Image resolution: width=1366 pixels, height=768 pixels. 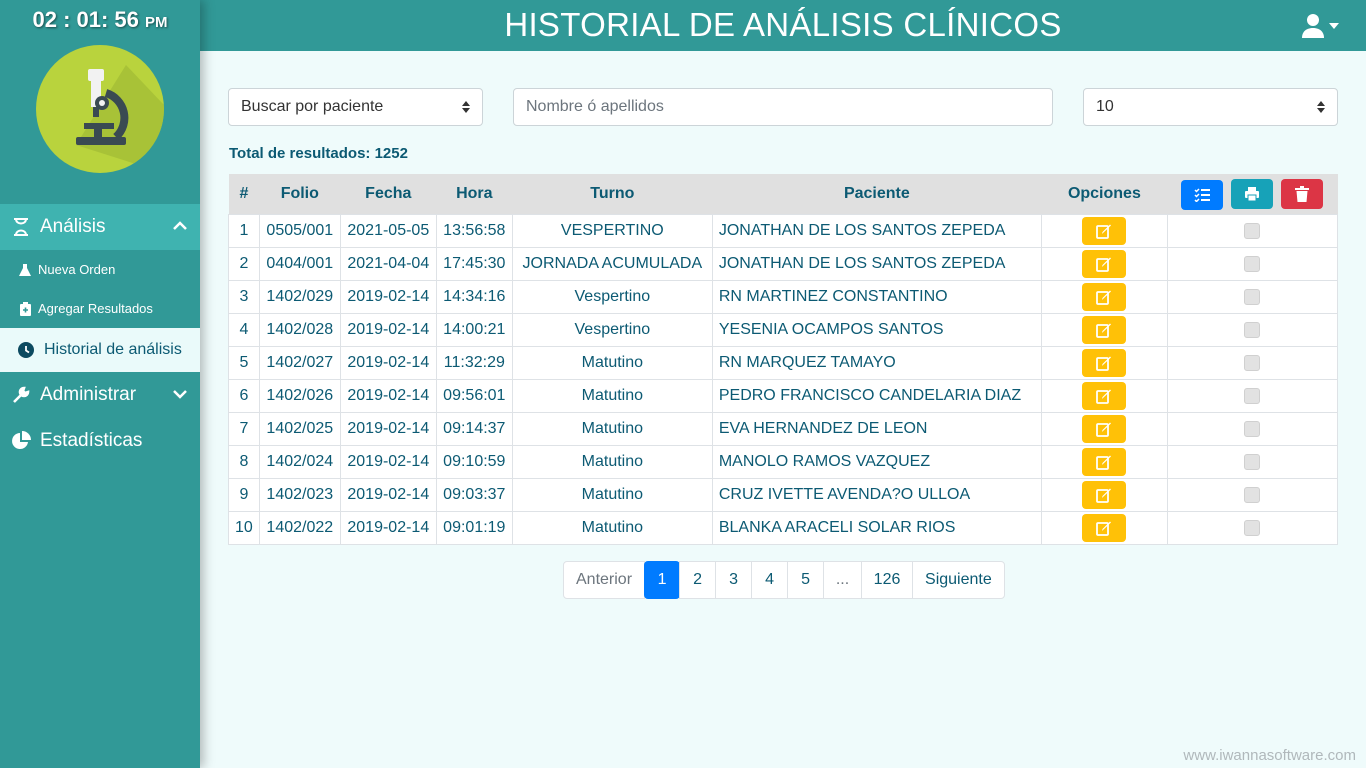 I want to click on cell-hora: 17:45:30, so click(x=474, y=264).